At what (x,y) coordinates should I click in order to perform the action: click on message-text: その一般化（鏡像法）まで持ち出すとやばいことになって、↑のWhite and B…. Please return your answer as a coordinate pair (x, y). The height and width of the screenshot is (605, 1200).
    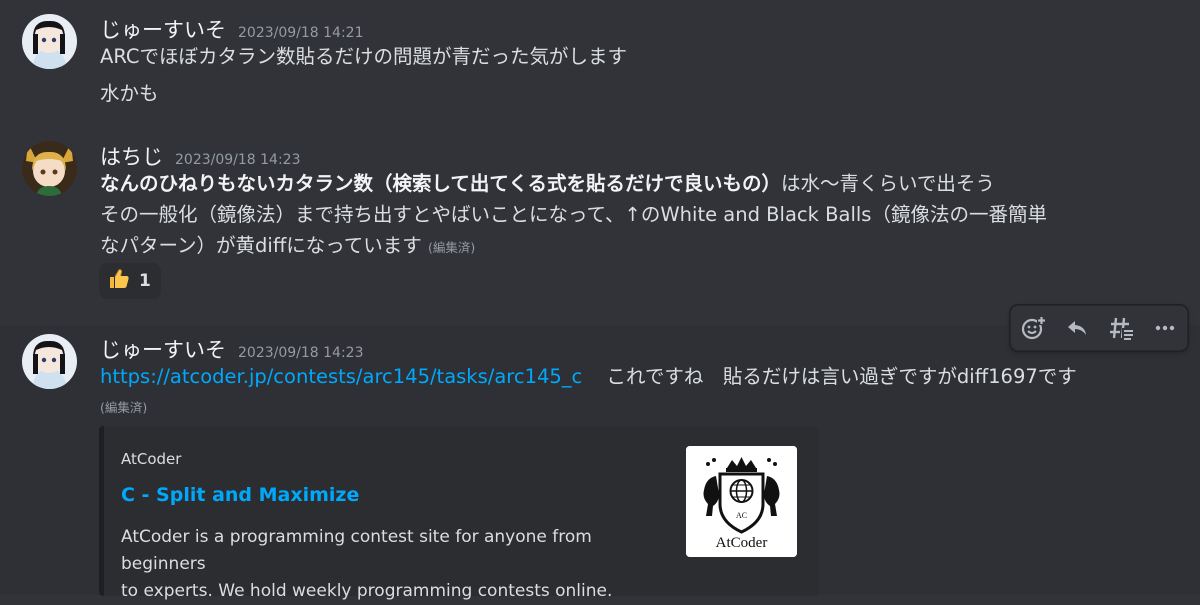
    Looking at the image, I should click on (573, 214).